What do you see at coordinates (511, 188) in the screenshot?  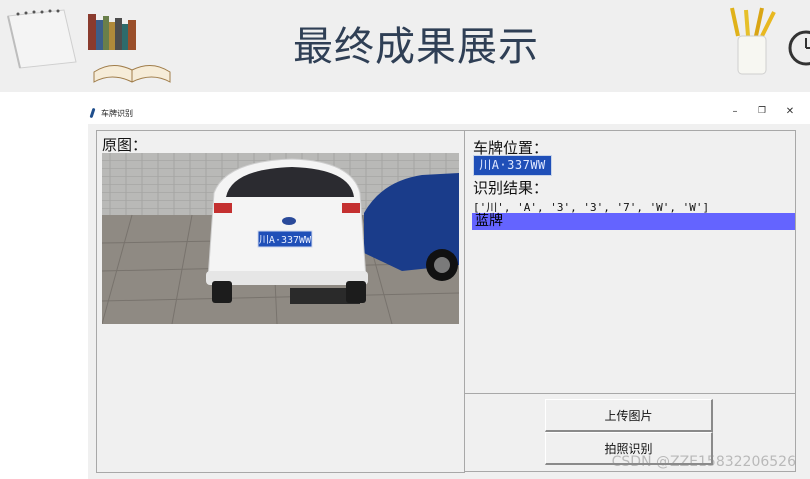 I see `result-label: 识别结果：` at bounding box center [511, 188].